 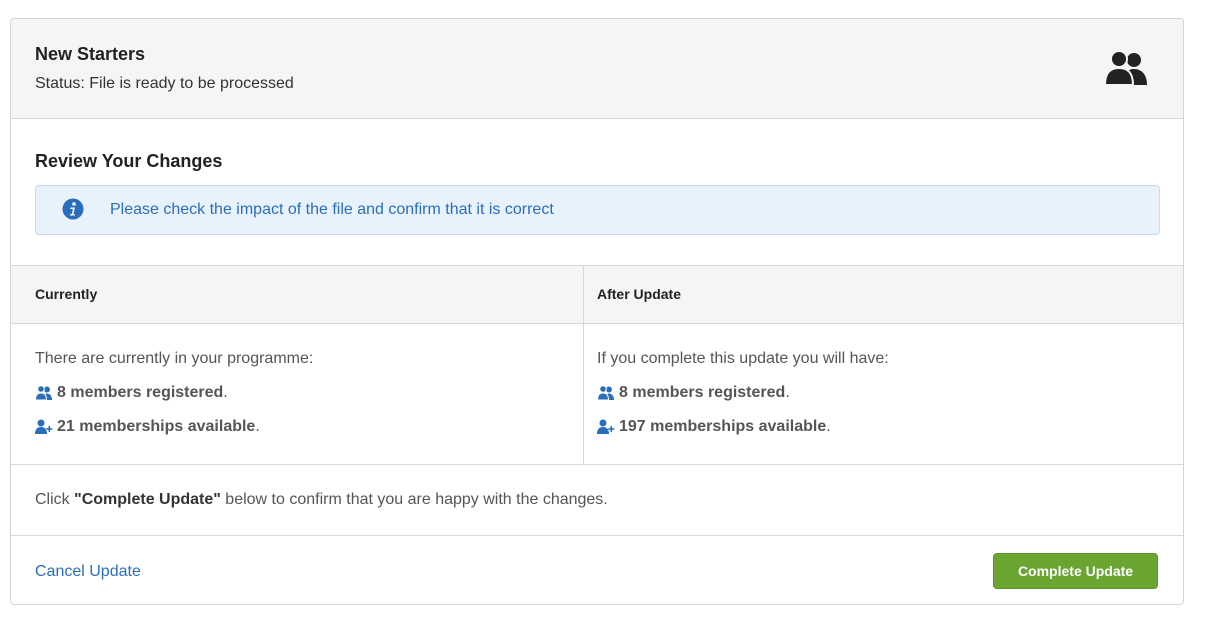 What do you see at coordinates (73, 209) in the screenshot?
I see `info-icon` at bounding box center [73, 209].